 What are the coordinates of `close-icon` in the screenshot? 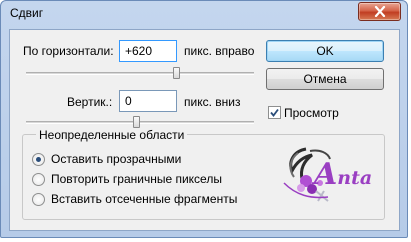 It's located at (380, 11).